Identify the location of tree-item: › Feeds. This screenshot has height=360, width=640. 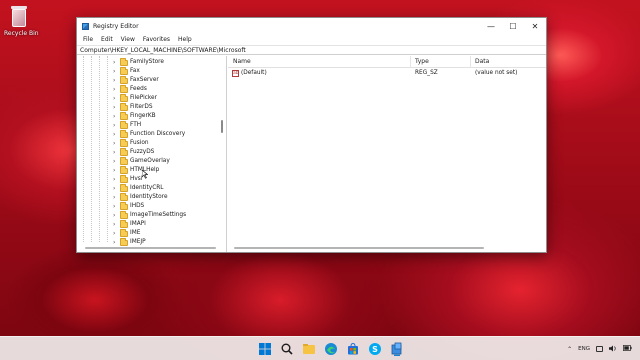
(147, 89).